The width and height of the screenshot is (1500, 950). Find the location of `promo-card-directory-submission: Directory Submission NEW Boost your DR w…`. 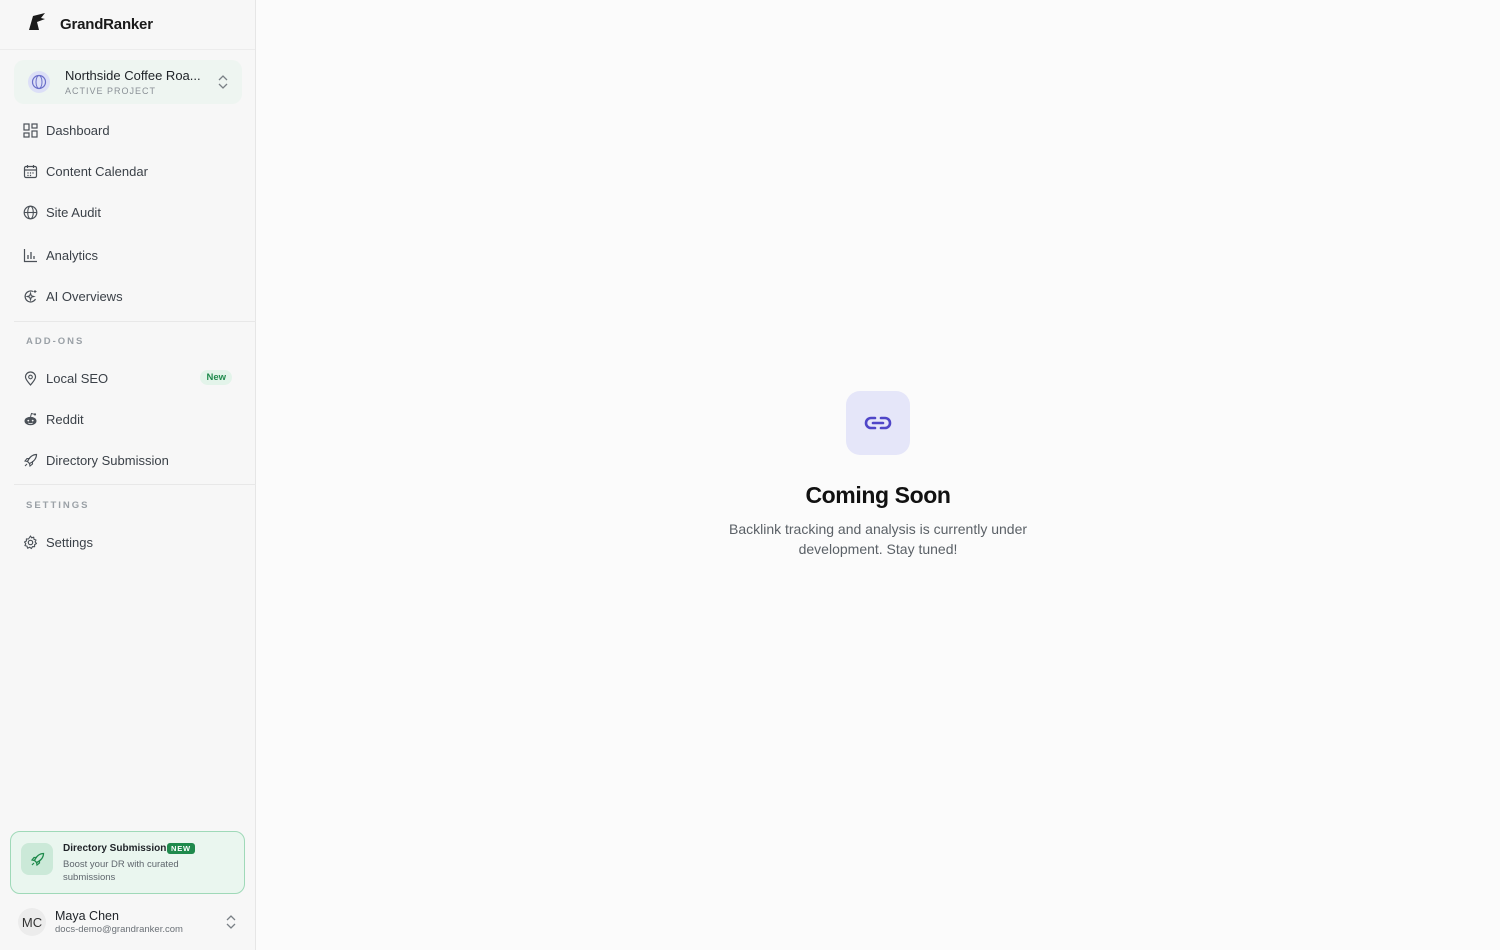

promo-card-directory-submission: Directory Submission NEW Boost your DR w… is located at coordinates (127, 862).